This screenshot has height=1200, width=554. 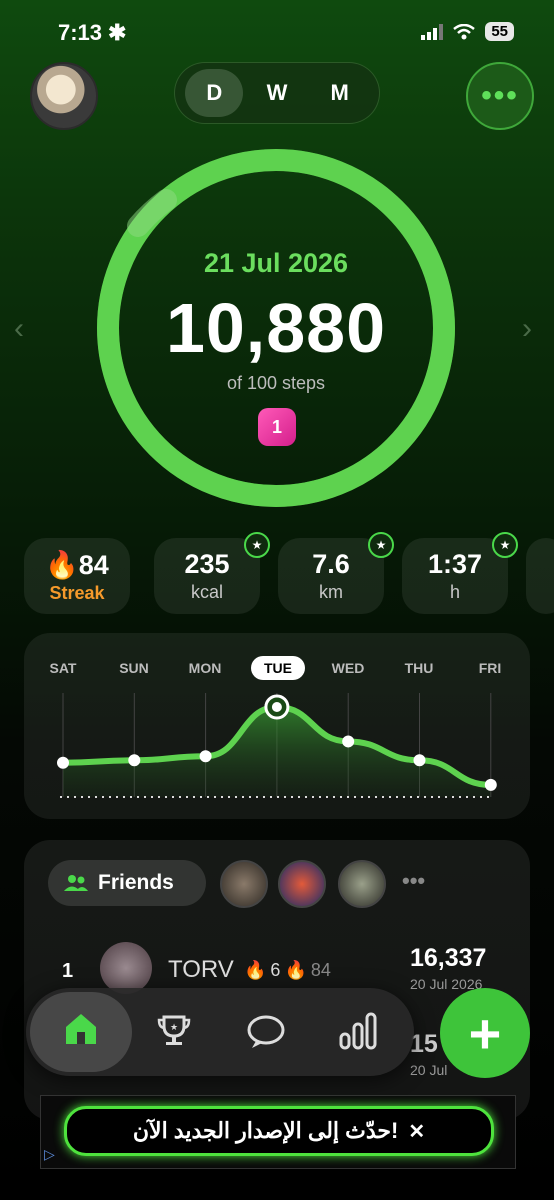 What do you see at coordinates (448, 958) in the screenshot?
I see `friend-steps: 16,337` at bounding box center [448, 958].